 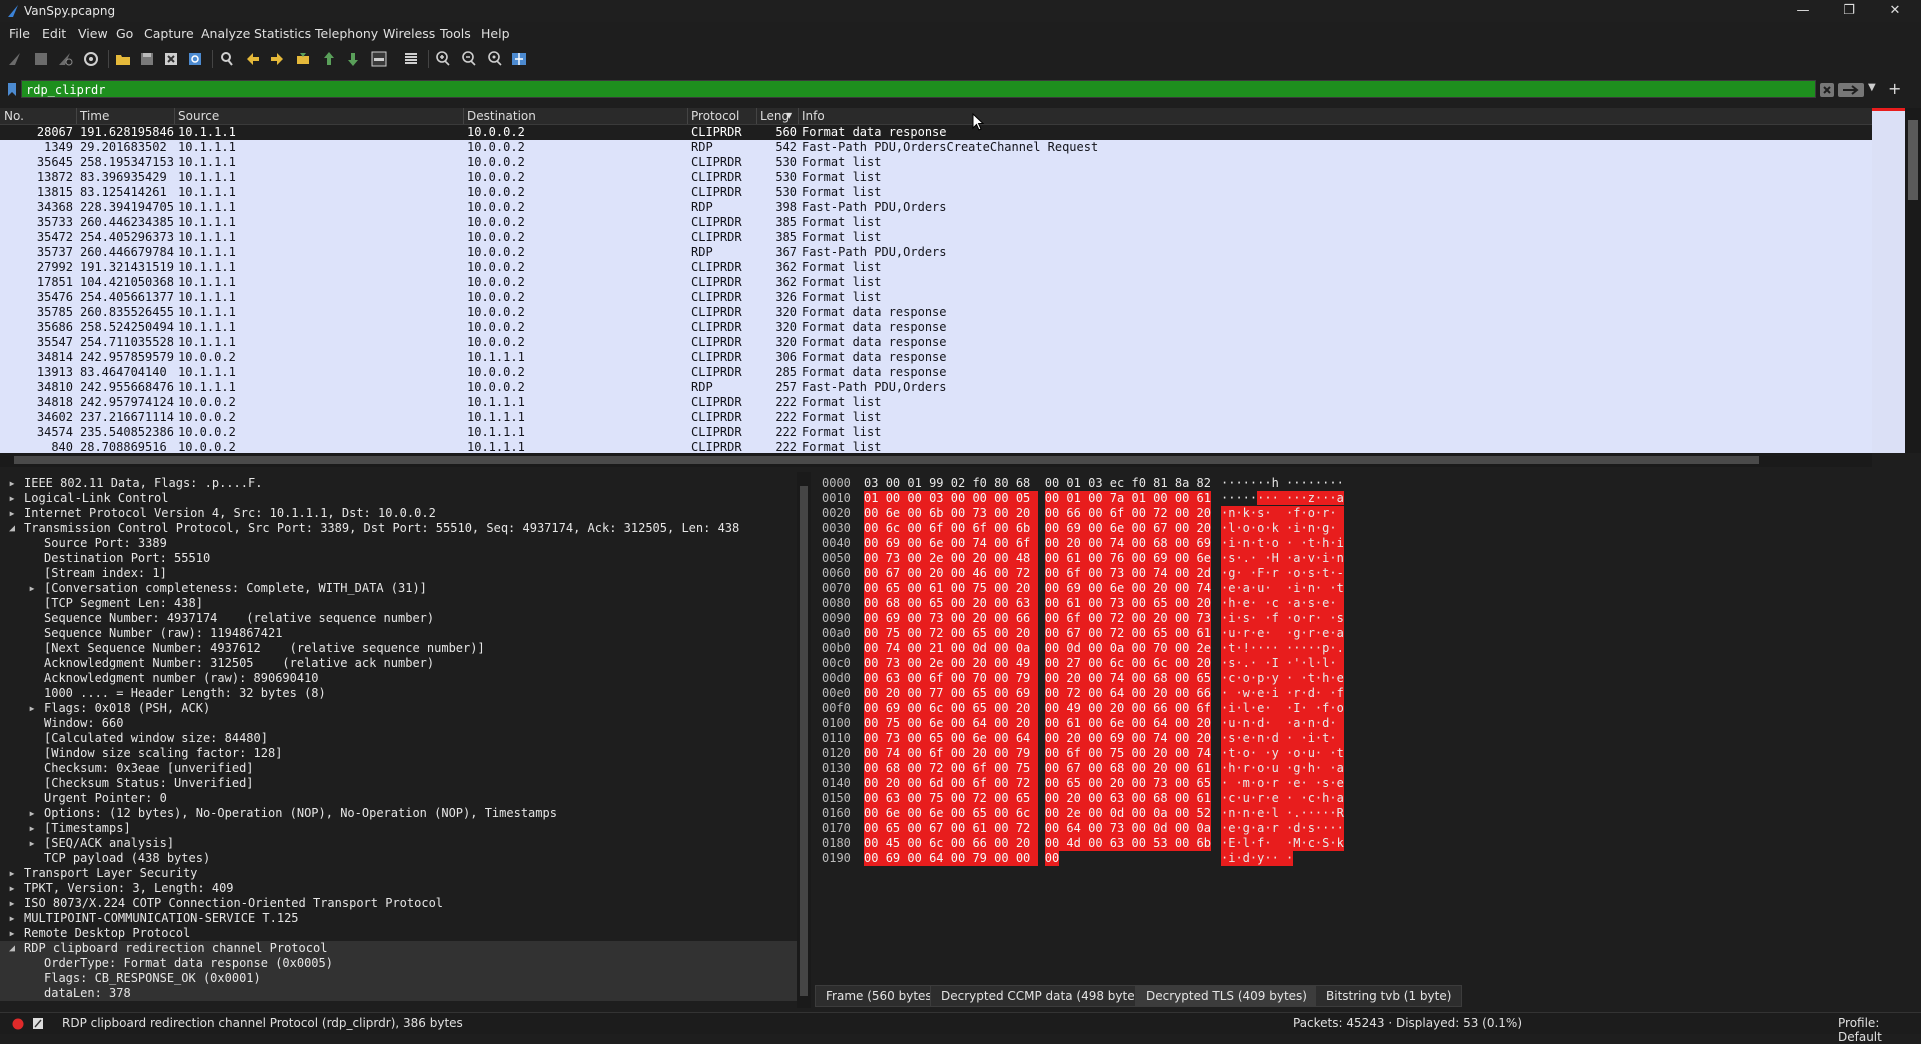 I want to click on colorize-icon, so click(x=411, y=59).